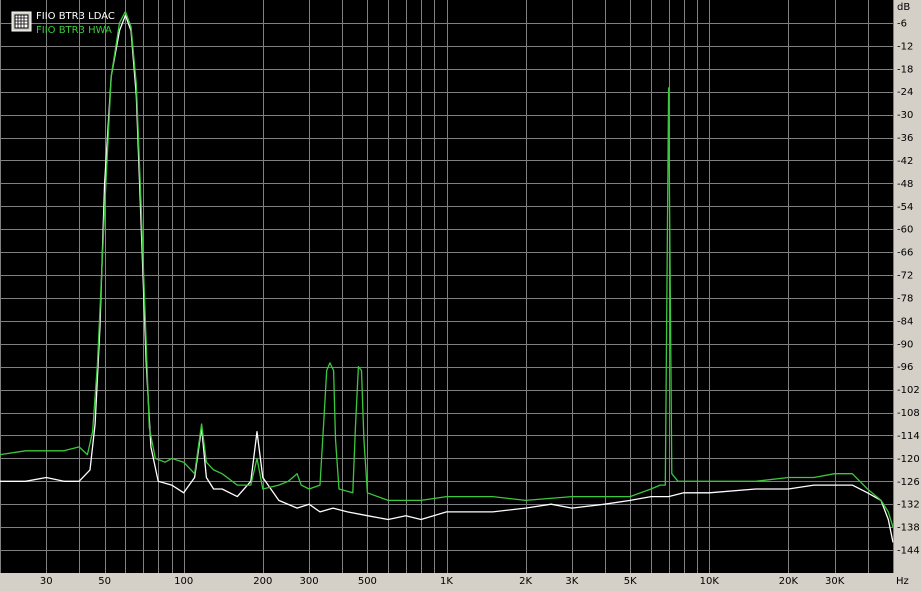 This screenshot has height=591, width=921. Describe the element at coordinates (46, 581) in the screenshot. I see `x-tick-label: 30` at that location.